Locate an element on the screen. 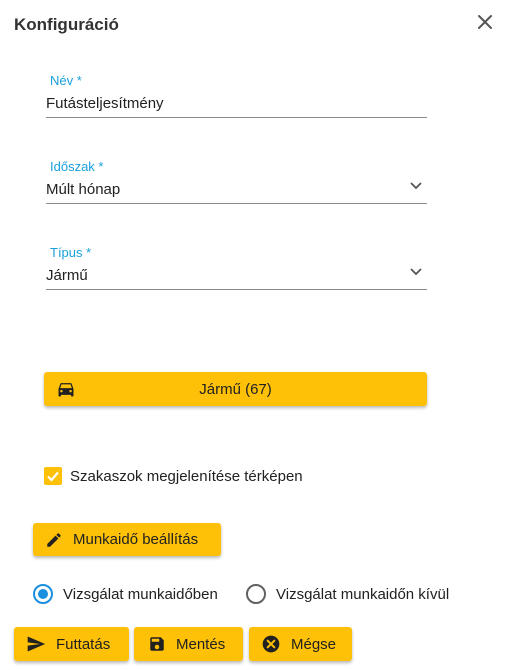 The height and width of the screenshot is (670, 509). name-field-underline is located at coordinates (236, 117).